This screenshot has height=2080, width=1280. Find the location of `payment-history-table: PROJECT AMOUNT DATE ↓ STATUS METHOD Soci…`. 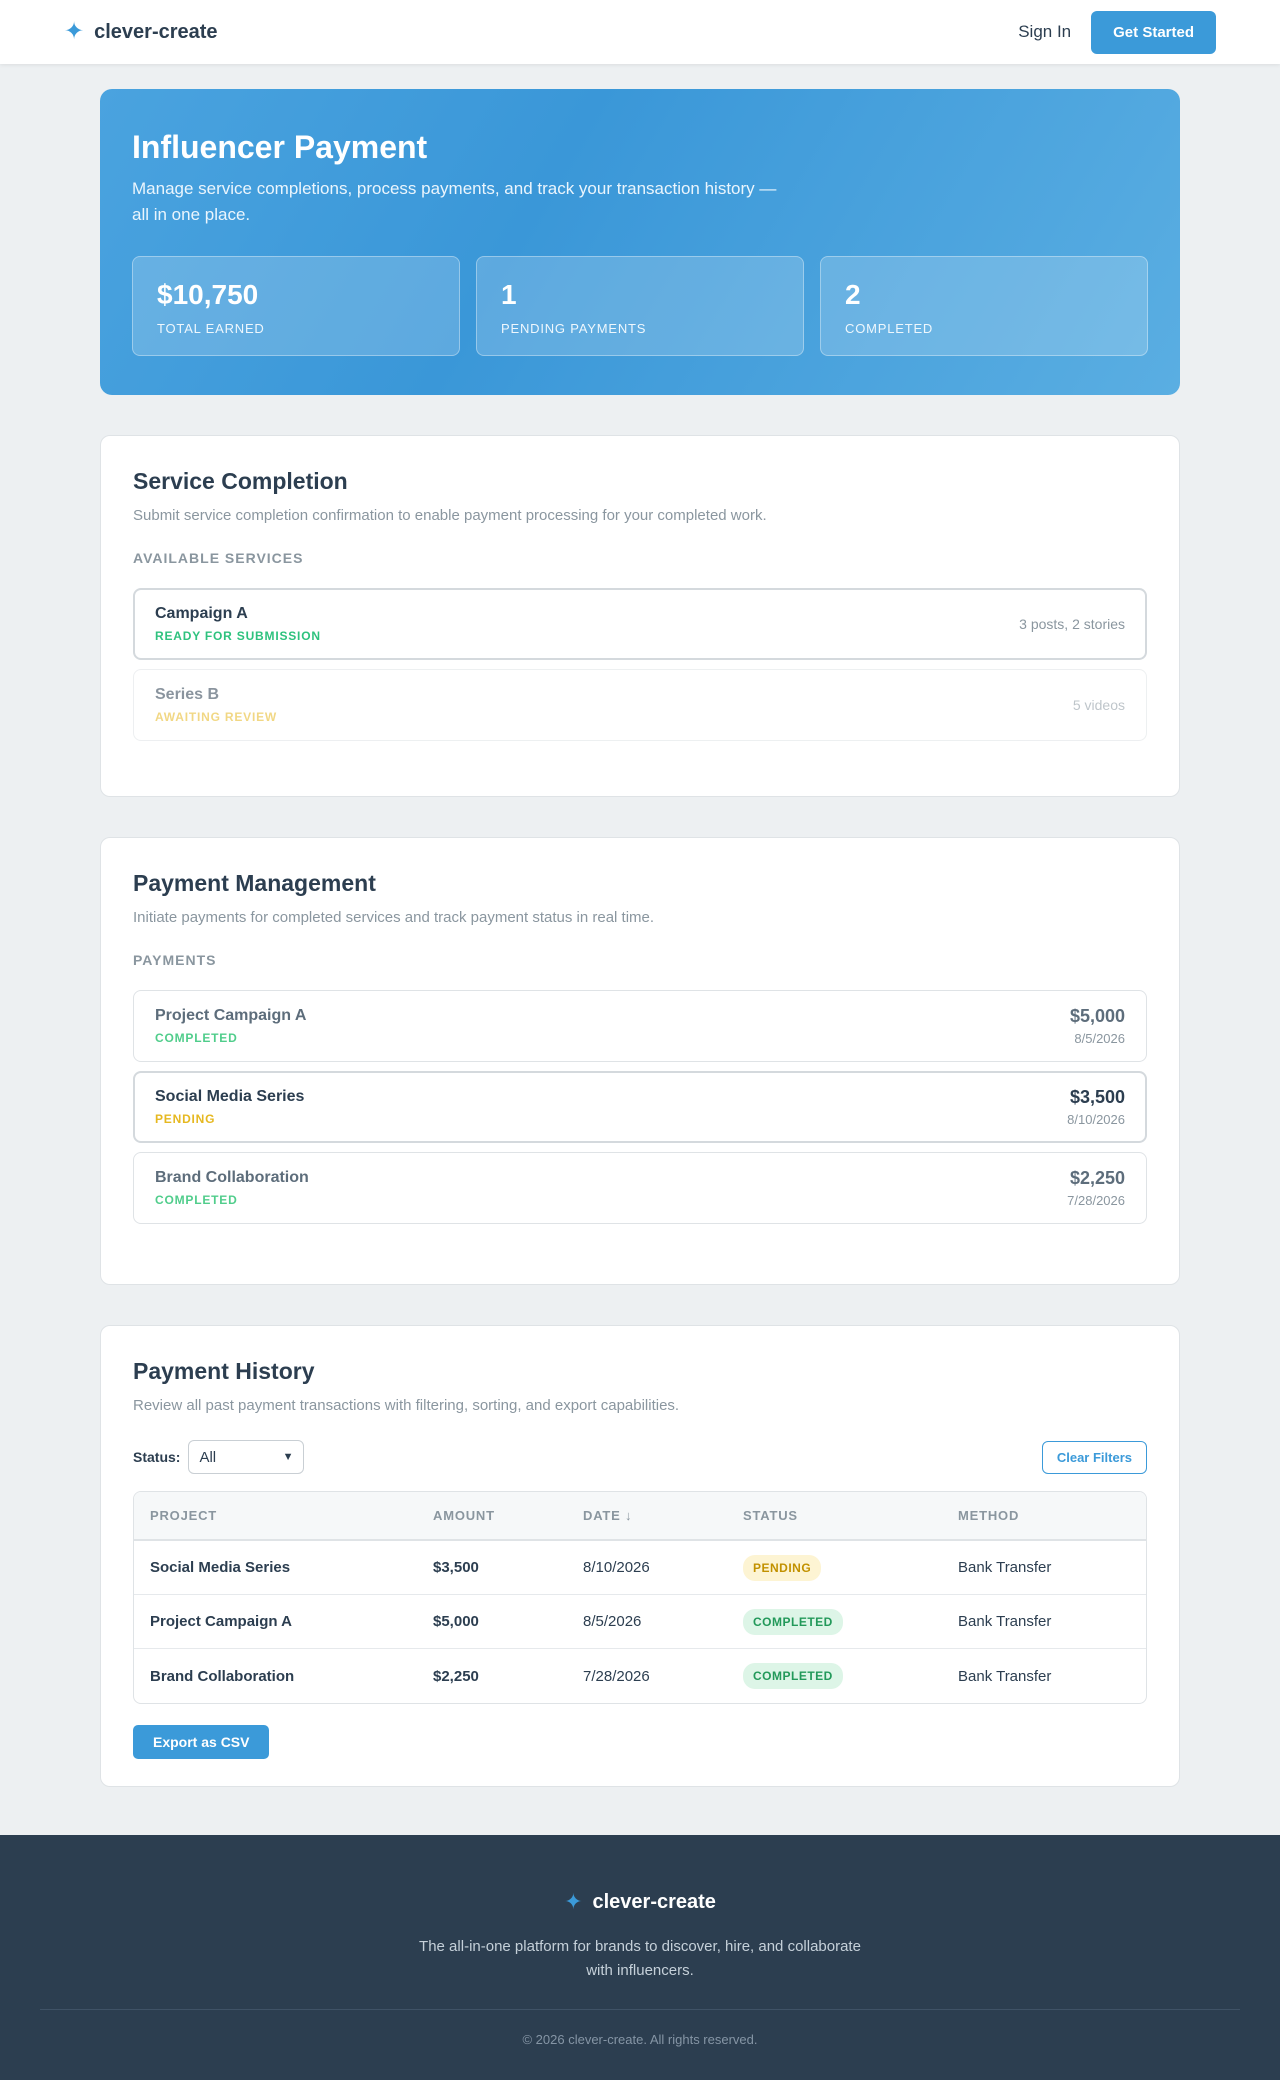

payment-history-table: PROJECT AMOUNT DATE ↓ STATUS METHOD Soci… is located at coordinates (640, 1597).